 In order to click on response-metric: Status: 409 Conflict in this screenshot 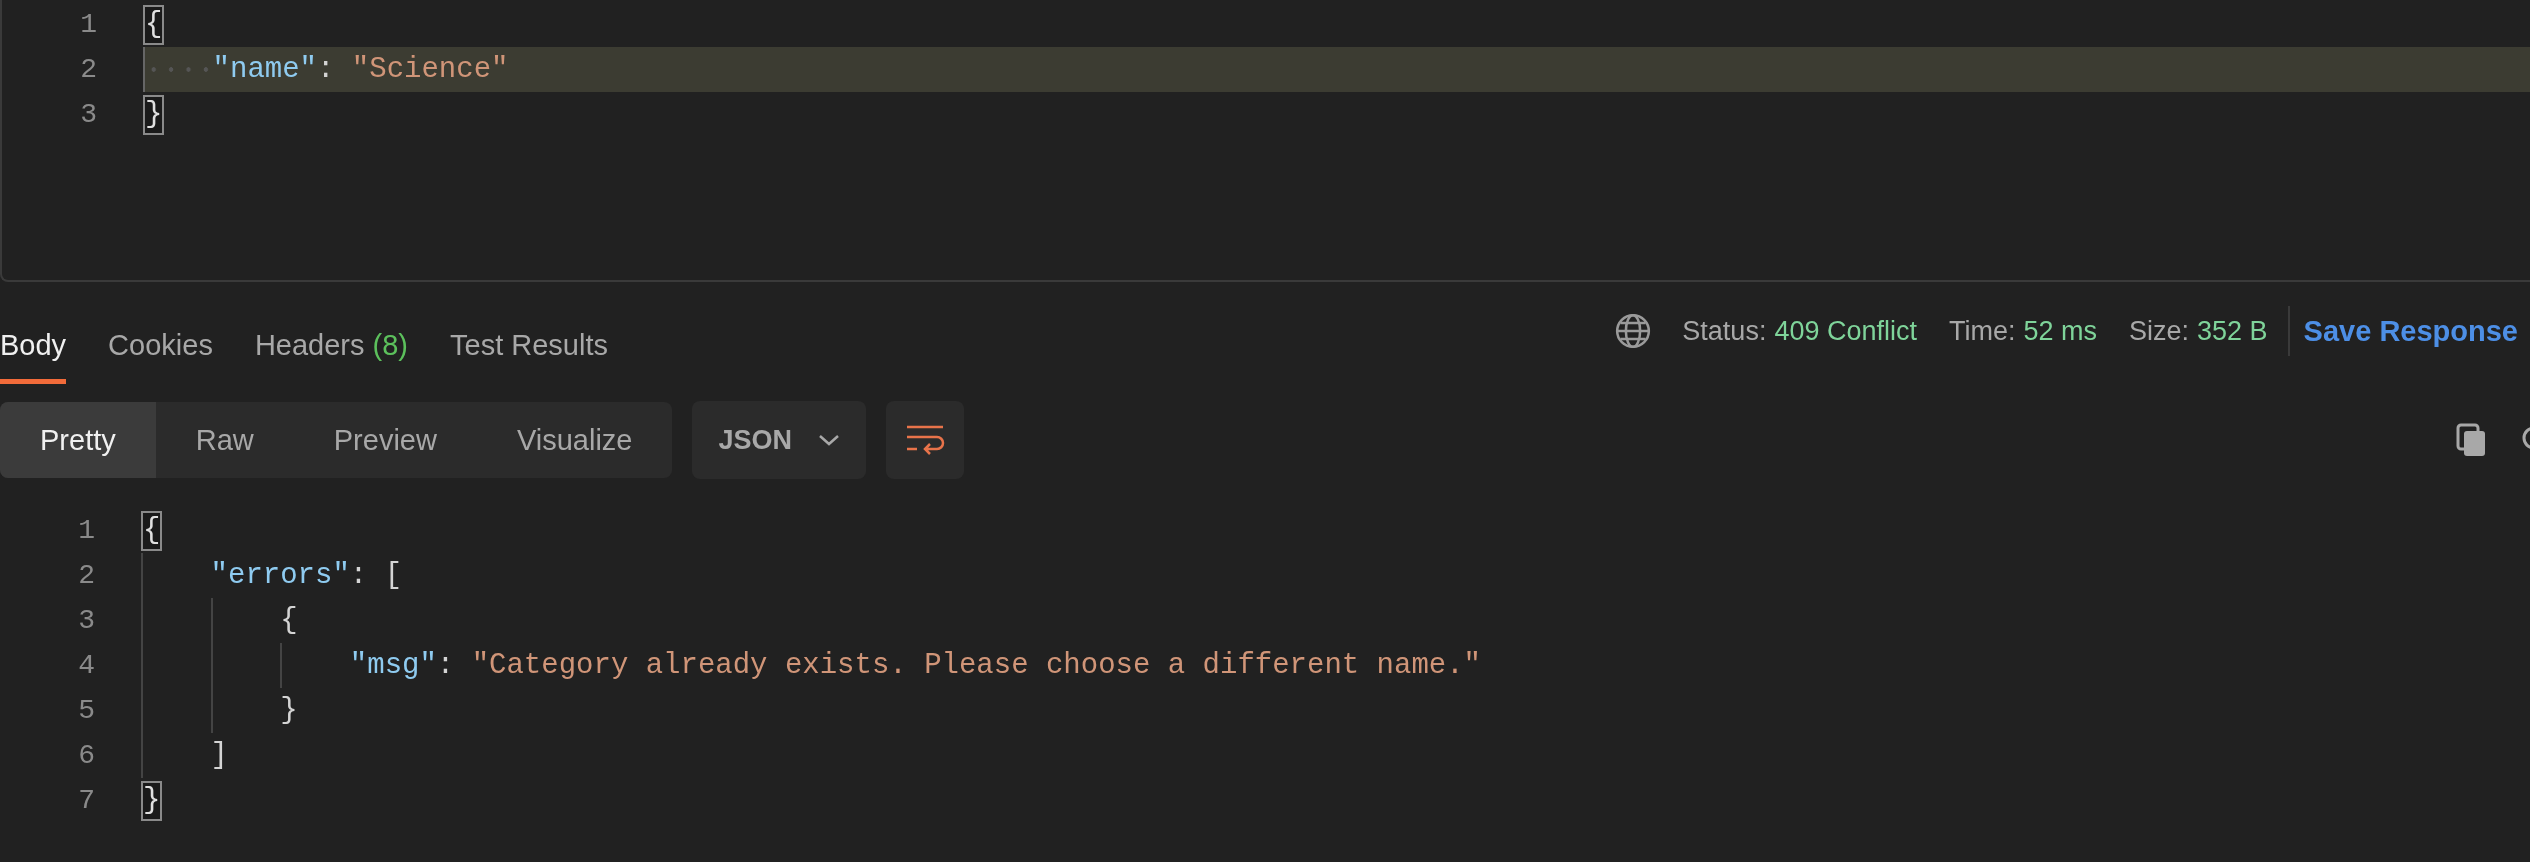, I will do `click(1799, 331)`.